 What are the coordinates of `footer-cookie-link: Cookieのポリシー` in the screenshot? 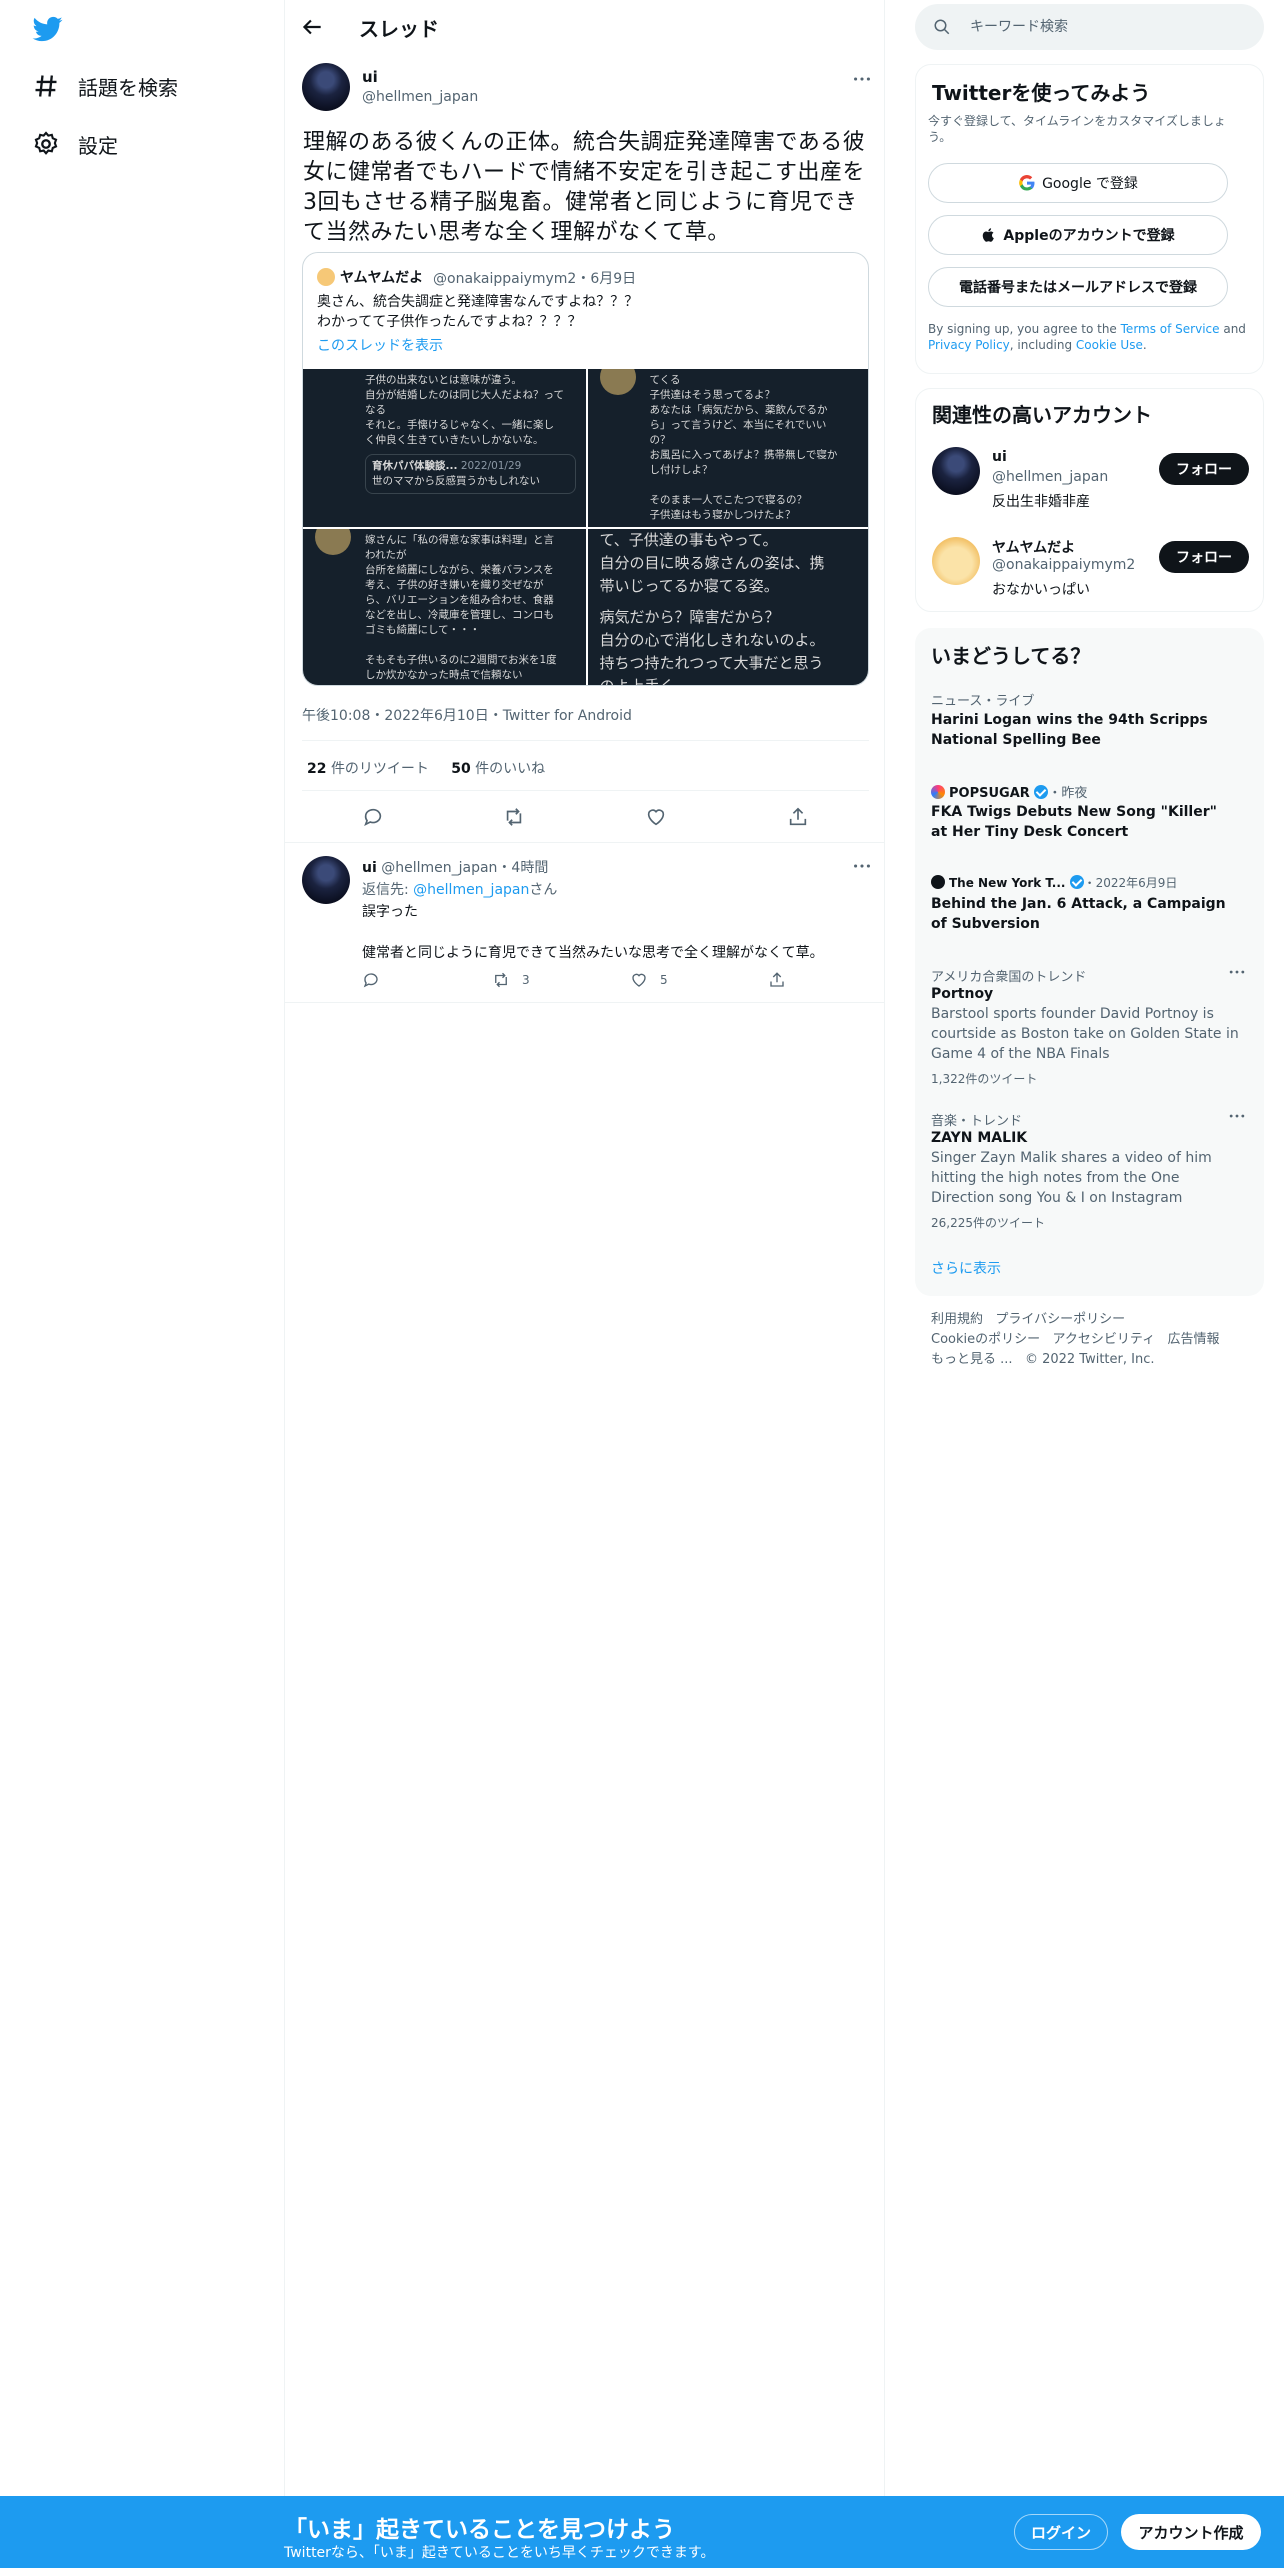 It's located at (985, 1339).